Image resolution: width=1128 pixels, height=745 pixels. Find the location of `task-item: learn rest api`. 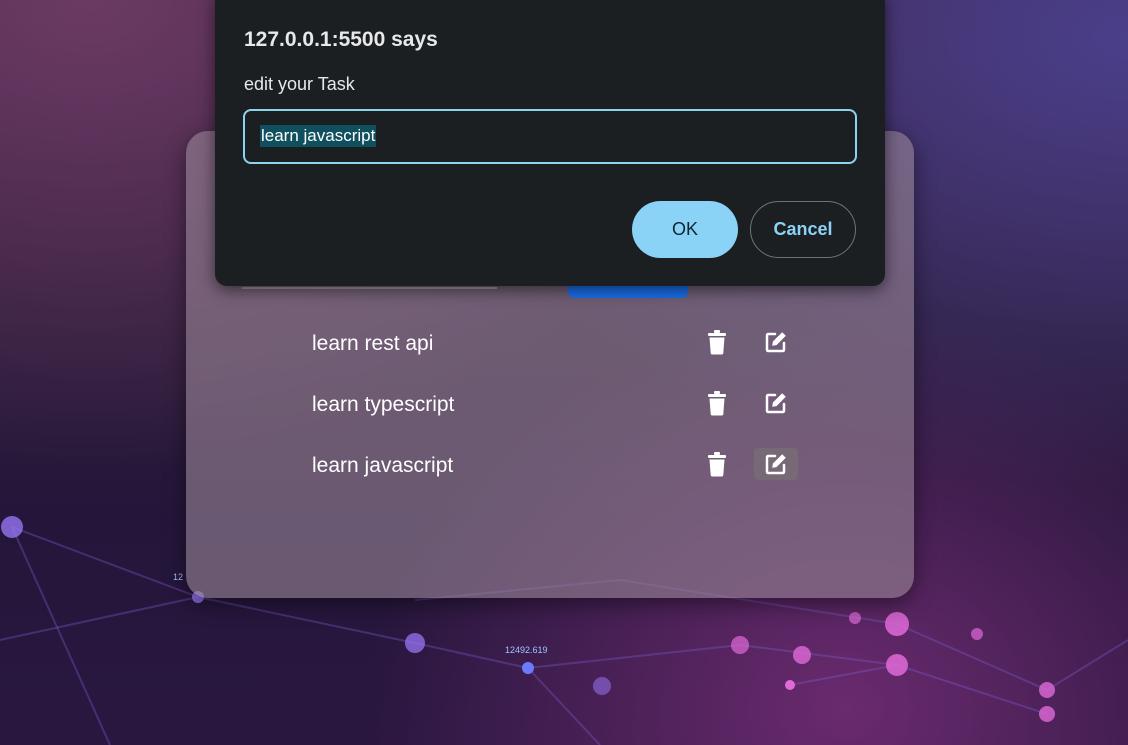

task-item: learn rest api is located at coordinates (562, 344).